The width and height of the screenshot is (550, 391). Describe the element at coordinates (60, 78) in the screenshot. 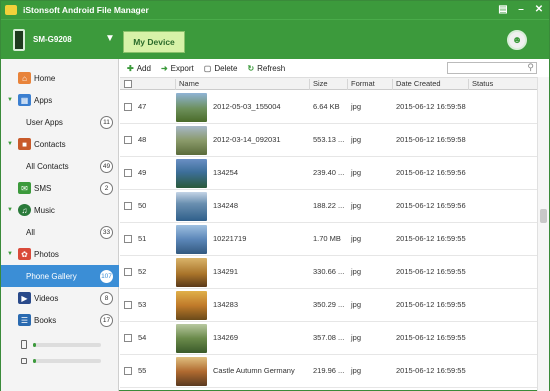

I see `sidebar-item-home: ⌂ Home` at that location.